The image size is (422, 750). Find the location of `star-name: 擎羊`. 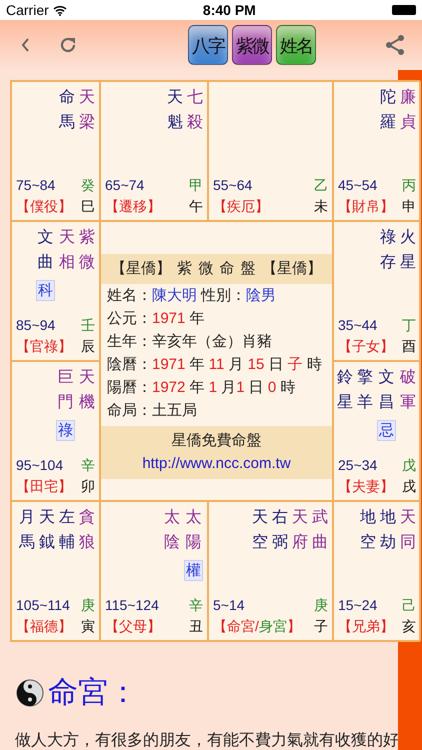

star-name: 擎羊 is located at coordinates (365, 390).